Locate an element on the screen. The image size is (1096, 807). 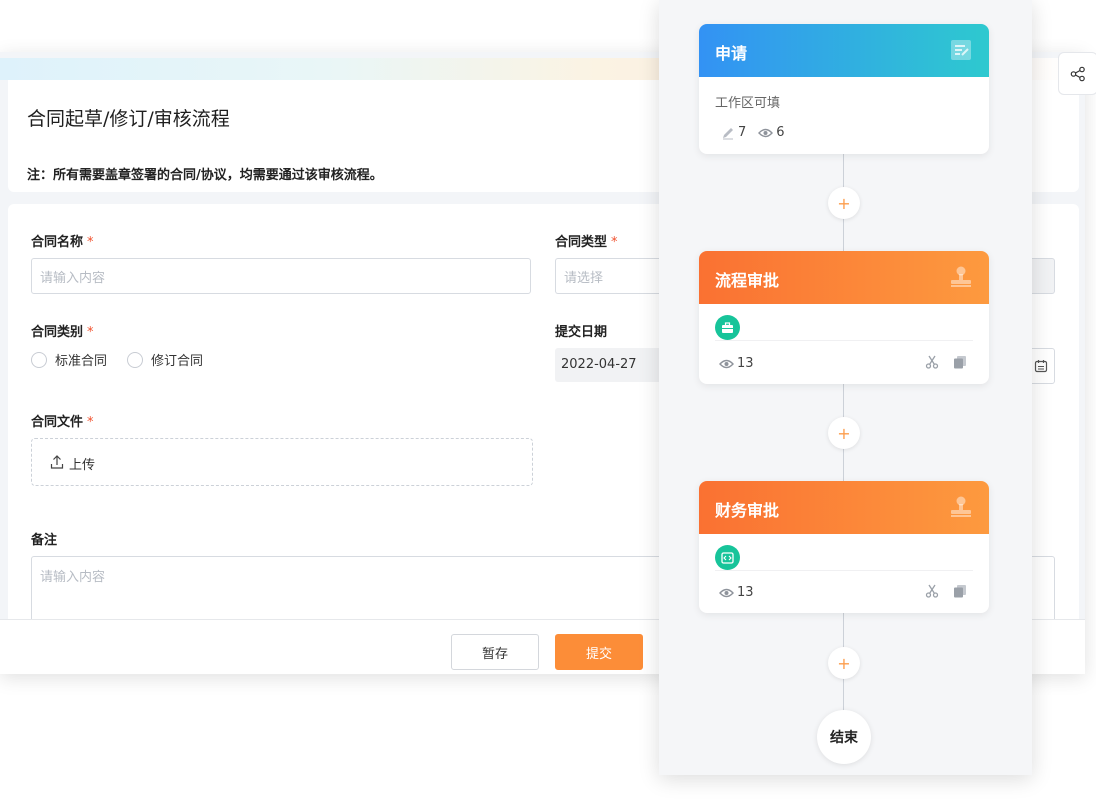
node-header: 流程审批 is located at coordinates (844, 277).